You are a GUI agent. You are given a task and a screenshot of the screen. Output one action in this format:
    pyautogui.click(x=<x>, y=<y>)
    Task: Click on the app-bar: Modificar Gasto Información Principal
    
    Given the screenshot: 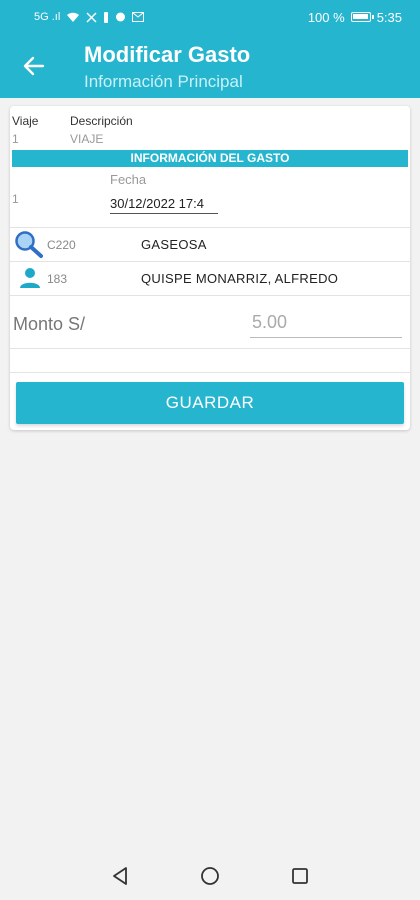 What is the action you would take?
    pyautogui.click(x=210, y=66)
    